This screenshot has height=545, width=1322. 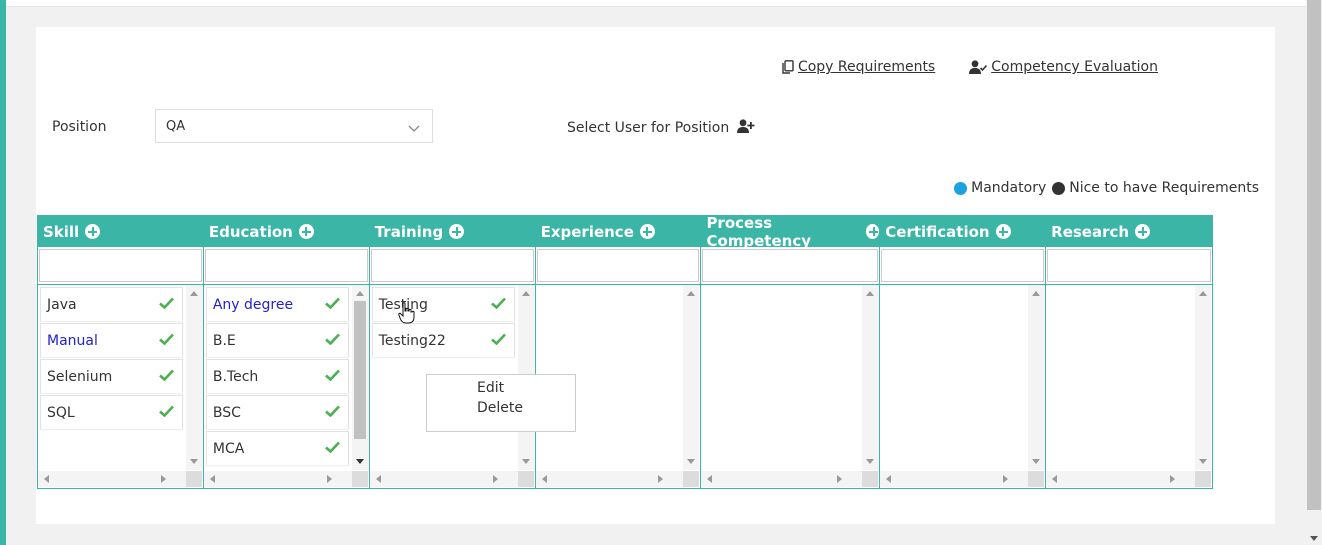 I want to click on page-scroll-down-arrow, so click(x=1314, y=538).